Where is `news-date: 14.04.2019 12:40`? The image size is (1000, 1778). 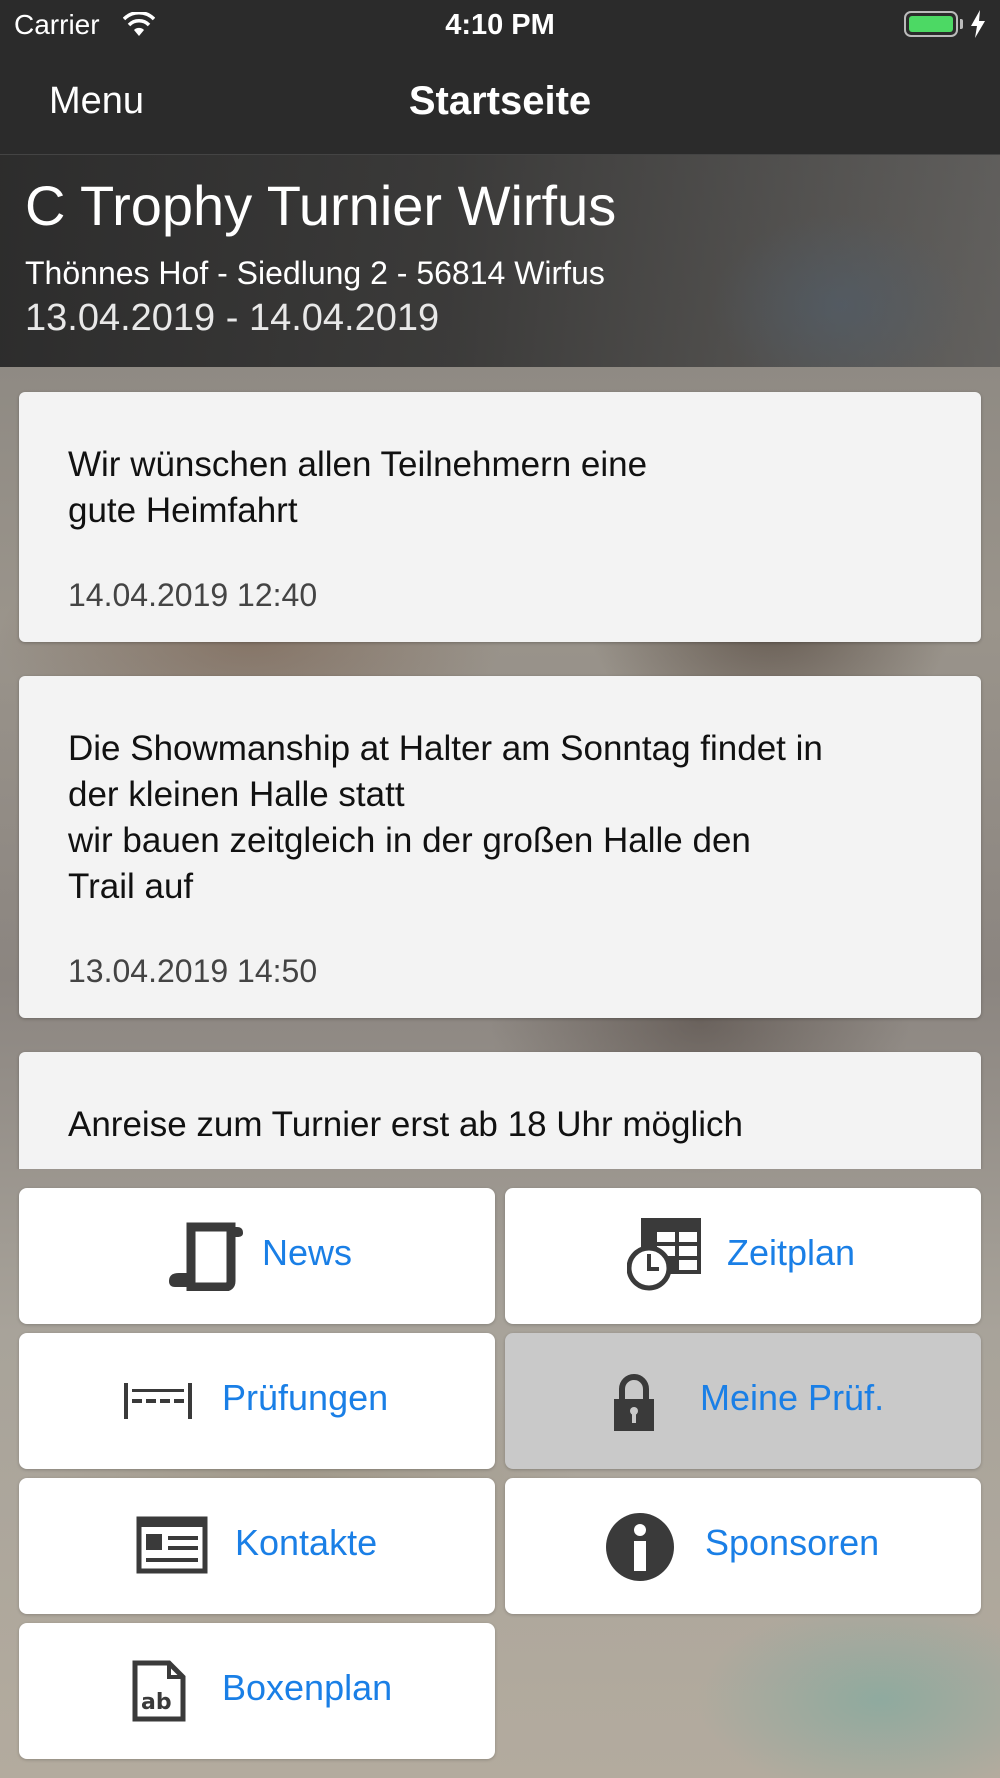
news-date: 14.04.2019 12:40 is located at coordinates (193, 595).